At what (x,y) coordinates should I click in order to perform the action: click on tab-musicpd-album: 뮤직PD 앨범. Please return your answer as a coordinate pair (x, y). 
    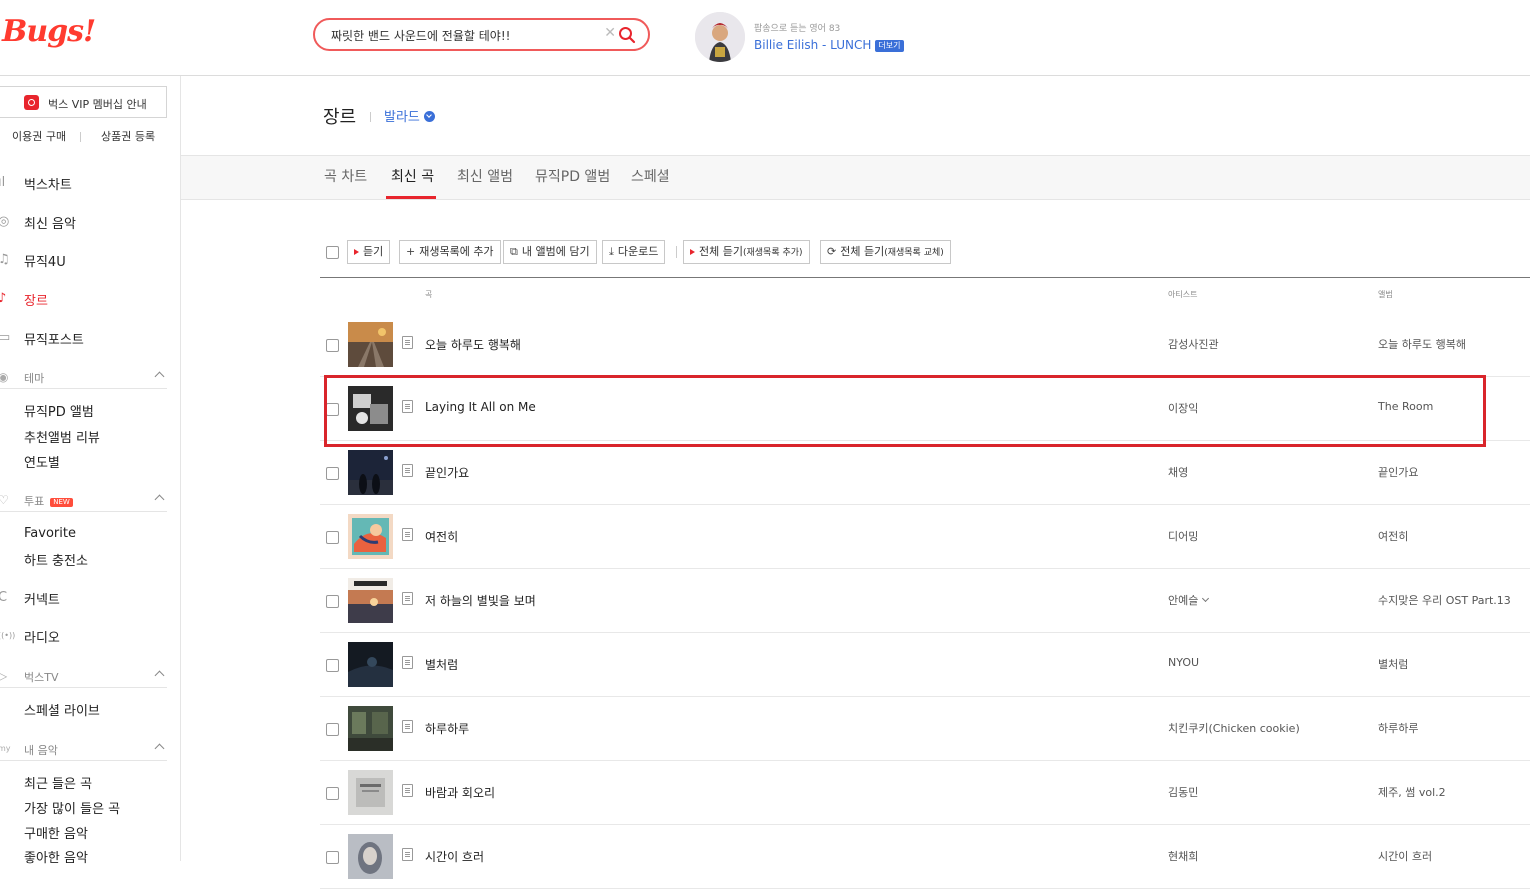
    Looking at the image, I should click on (572, 176).